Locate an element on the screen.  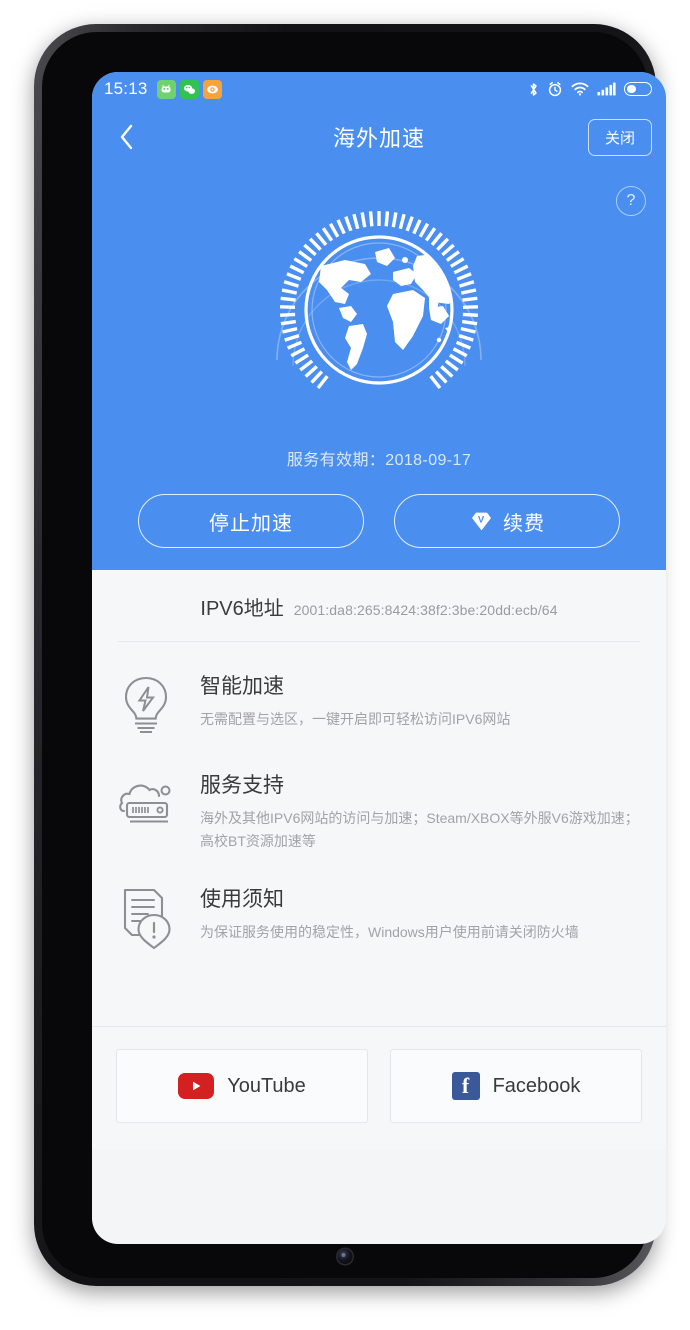
vip-diamond-icon: V is located at coordinates (481, 521).